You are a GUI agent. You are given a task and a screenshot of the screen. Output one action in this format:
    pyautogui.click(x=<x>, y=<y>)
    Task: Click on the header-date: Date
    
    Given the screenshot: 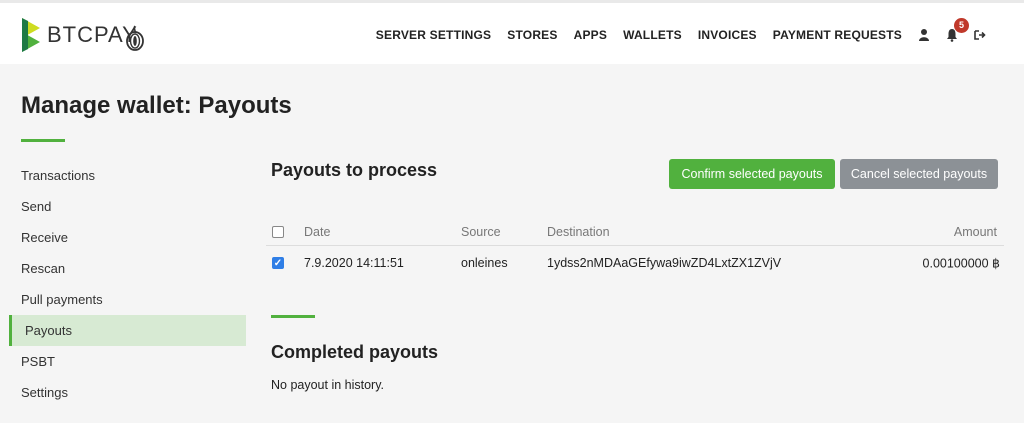 What is the action you would take?
    pyautogui.click(x=317, y=232)
    